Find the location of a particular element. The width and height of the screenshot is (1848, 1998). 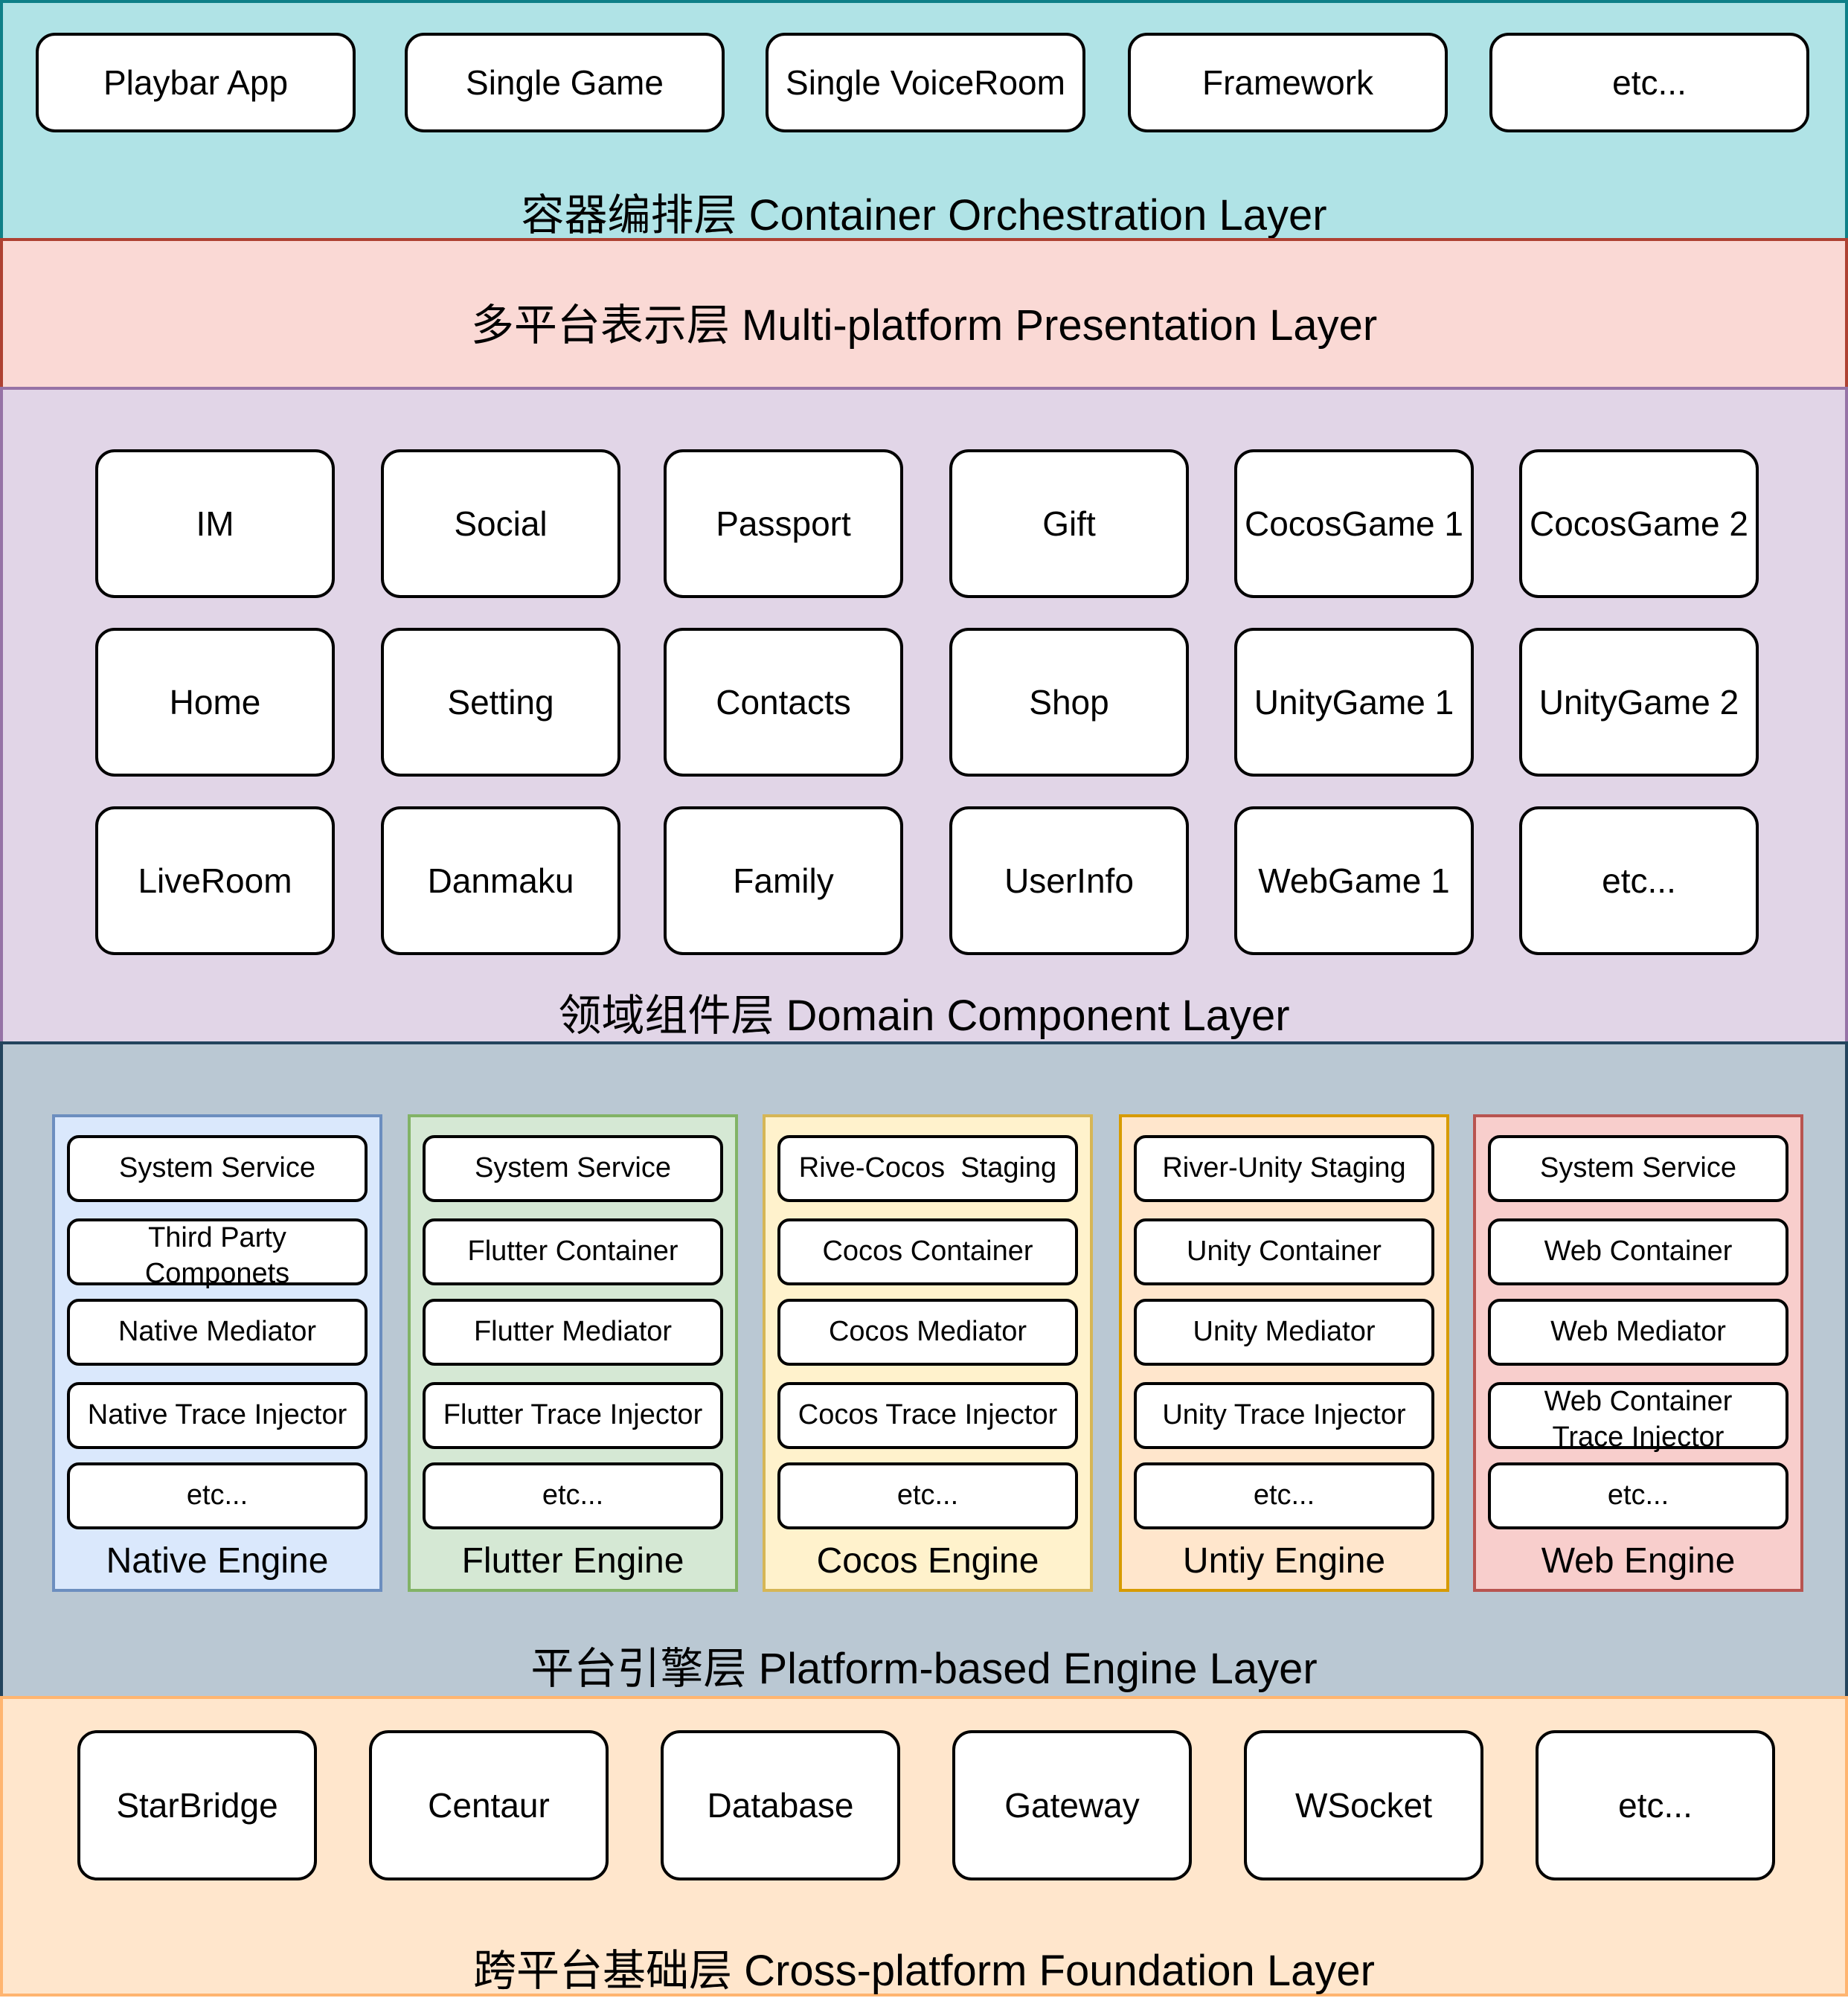

item-label: Playbar App is located at coordinates (196, 82).